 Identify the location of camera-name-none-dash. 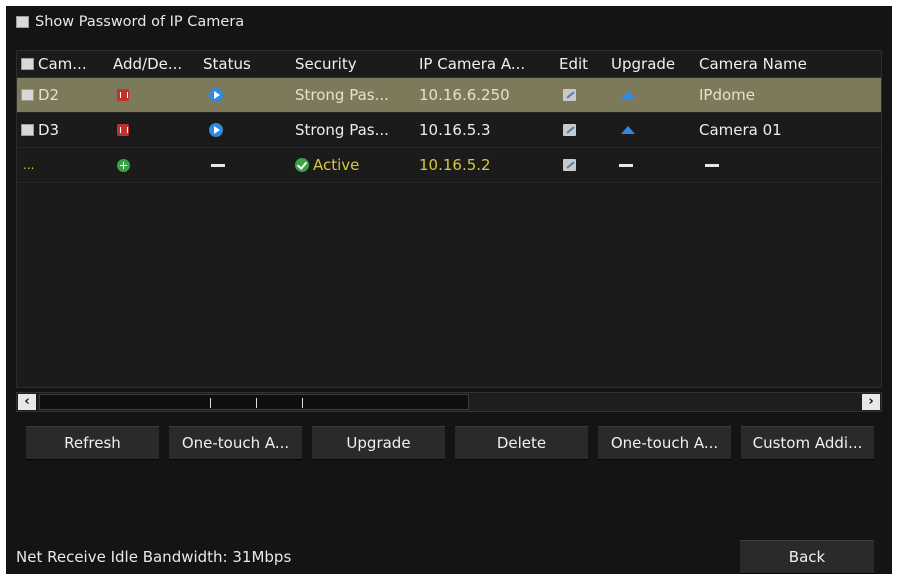
(712, 165).